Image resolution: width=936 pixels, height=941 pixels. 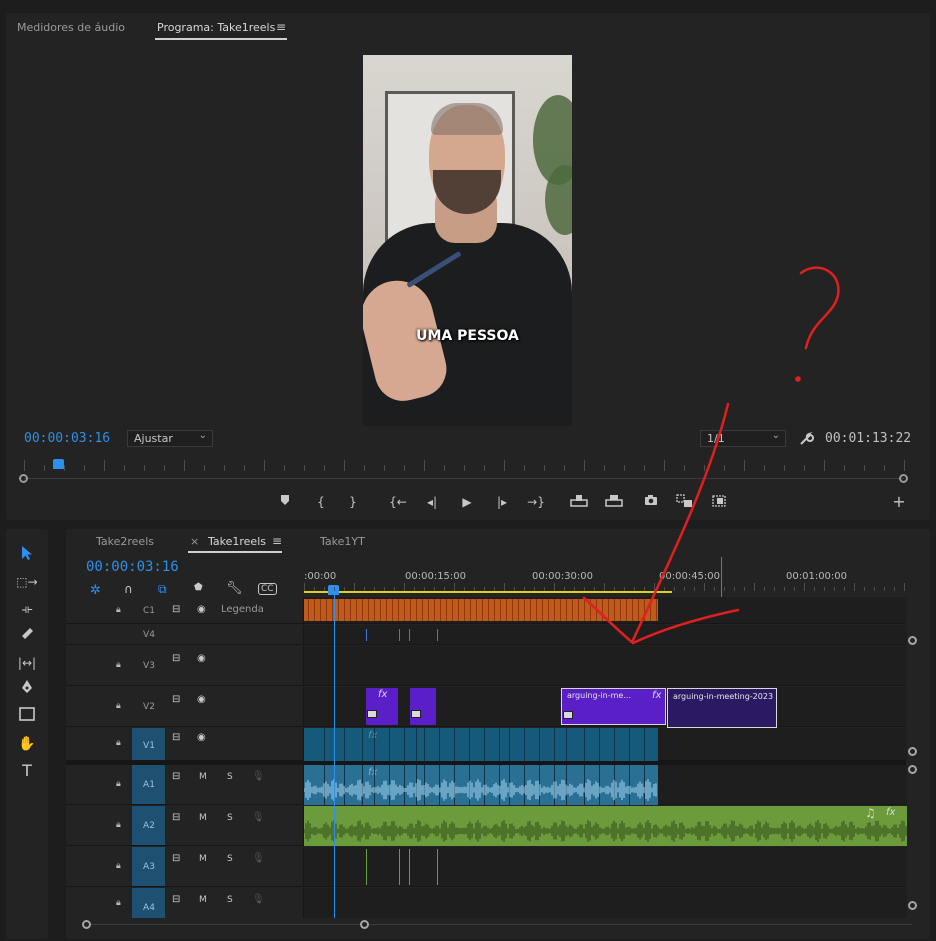 I want to click on annotation-question-curve, so click(x=819, y=308).